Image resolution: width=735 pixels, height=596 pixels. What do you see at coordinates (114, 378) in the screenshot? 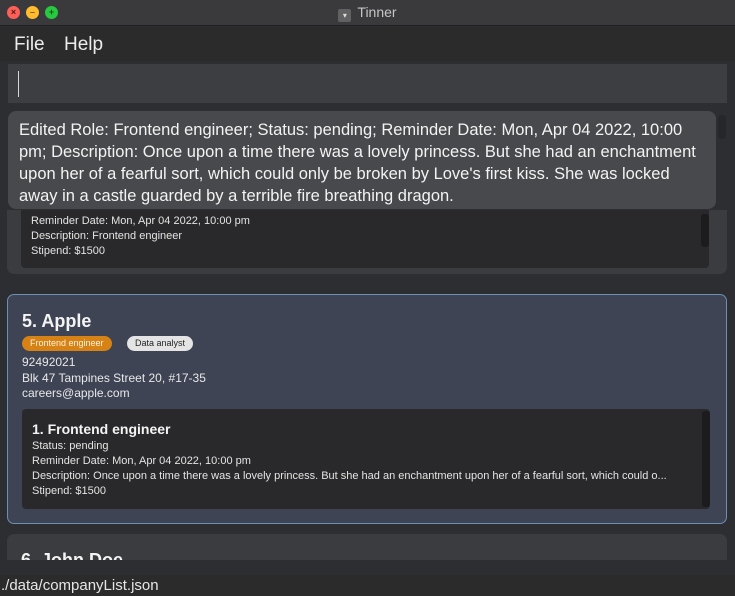
I see `company-address: Blk 47 Tampines Street 20, #17-35` at bounding box center [114, 378].